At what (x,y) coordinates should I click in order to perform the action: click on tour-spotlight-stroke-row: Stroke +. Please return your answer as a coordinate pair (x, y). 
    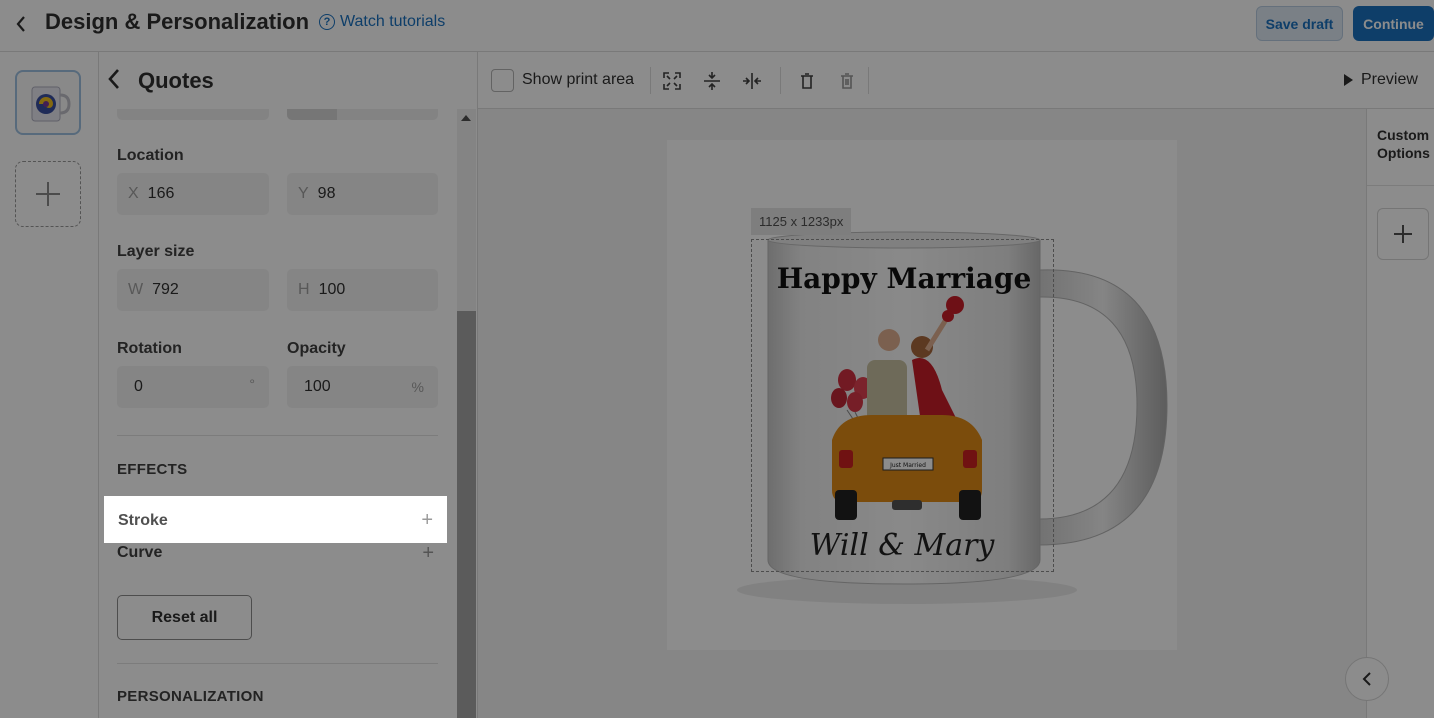
    Looking at the image, I should click on (275, 519).